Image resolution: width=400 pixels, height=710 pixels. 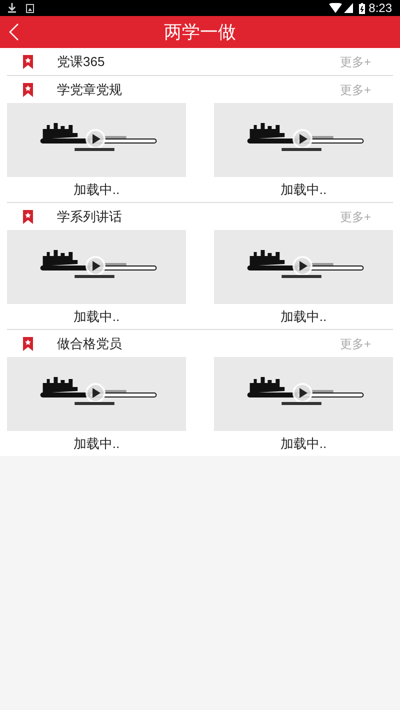 What do you see at coordinates (81, 61) in the screenshot?
I see `section-title: 党课365` at bounding box center [81, 61].